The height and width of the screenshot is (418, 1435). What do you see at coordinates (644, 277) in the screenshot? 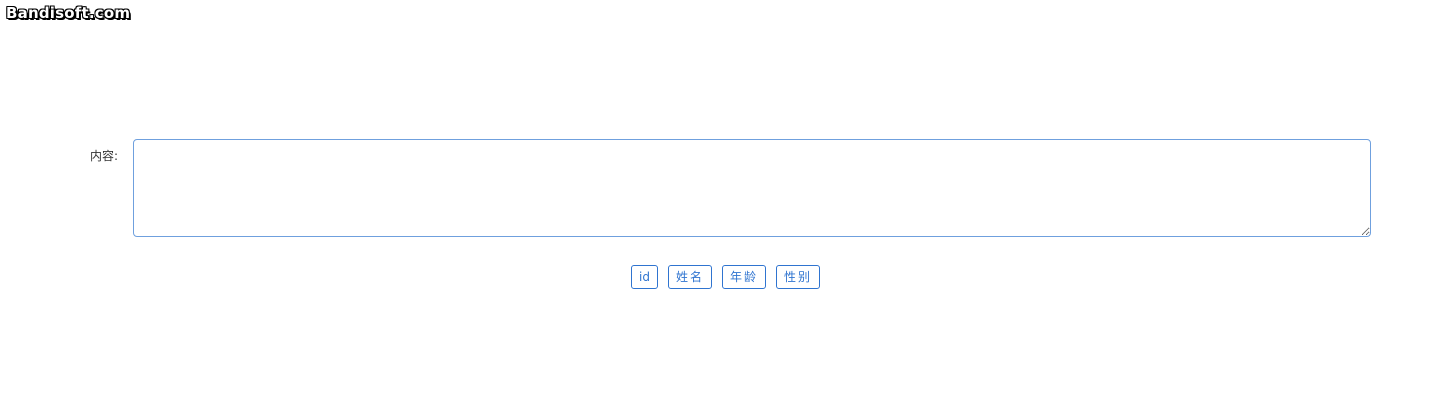
I see `insert-id-button: id` at bounding box center [644, 277].